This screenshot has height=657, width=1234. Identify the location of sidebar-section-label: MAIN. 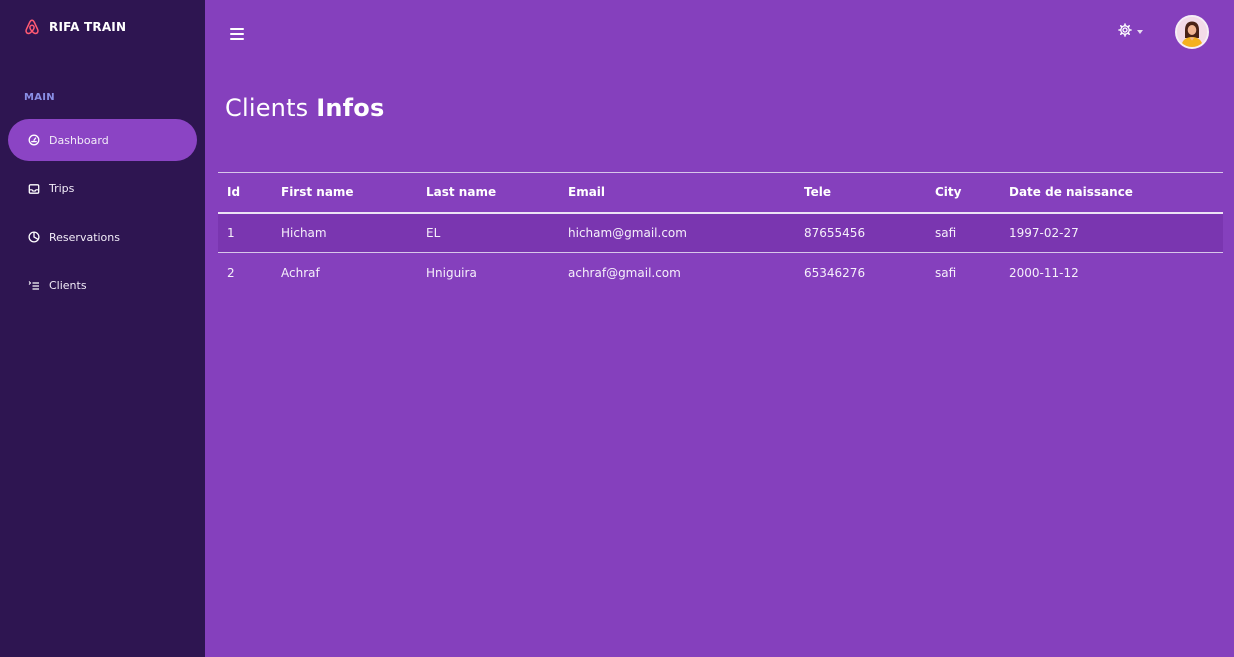
(39, 97).